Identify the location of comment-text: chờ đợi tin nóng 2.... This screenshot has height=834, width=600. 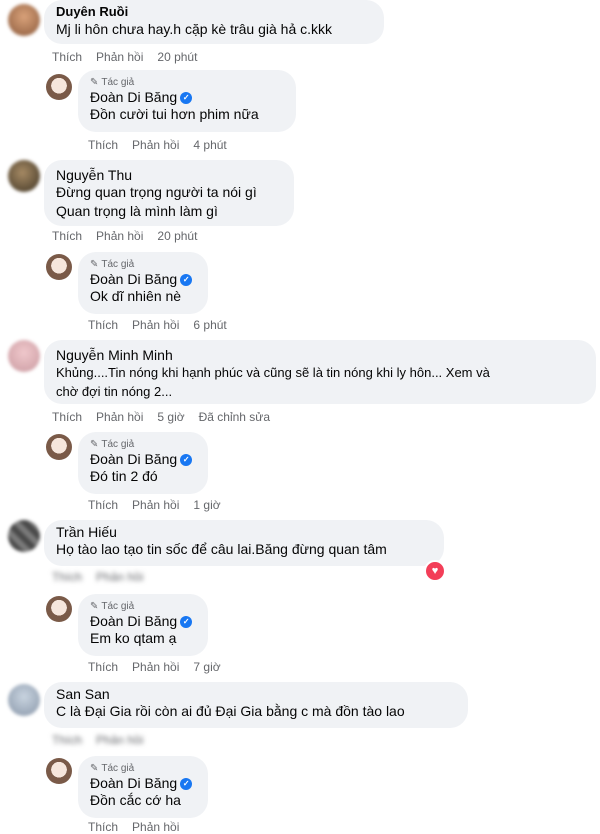
(114, 391).